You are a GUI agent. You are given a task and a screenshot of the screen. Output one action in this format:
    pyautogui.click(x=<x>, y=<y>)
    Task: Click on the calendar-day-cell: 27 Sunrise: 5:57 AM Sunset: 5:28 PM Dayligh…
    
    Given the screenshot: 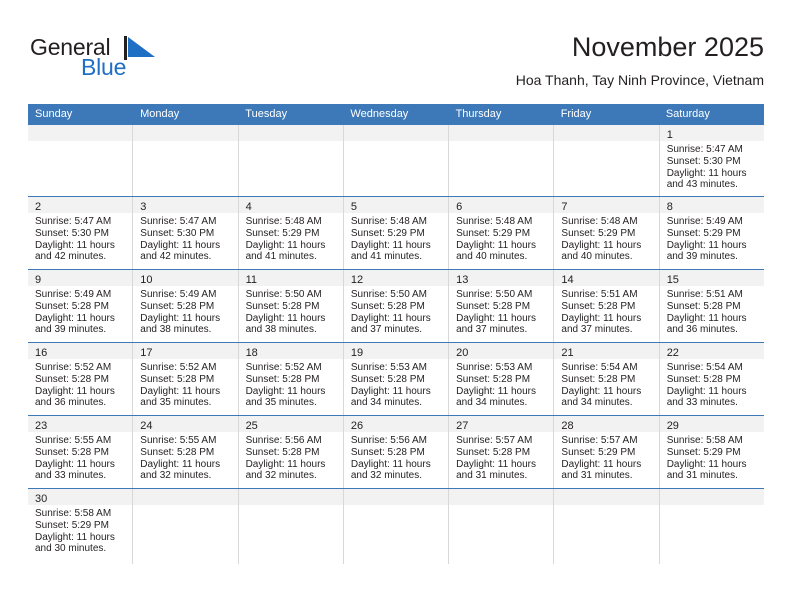 What is the action you would take?
    pyautogui.click(x=502, y=452)
    